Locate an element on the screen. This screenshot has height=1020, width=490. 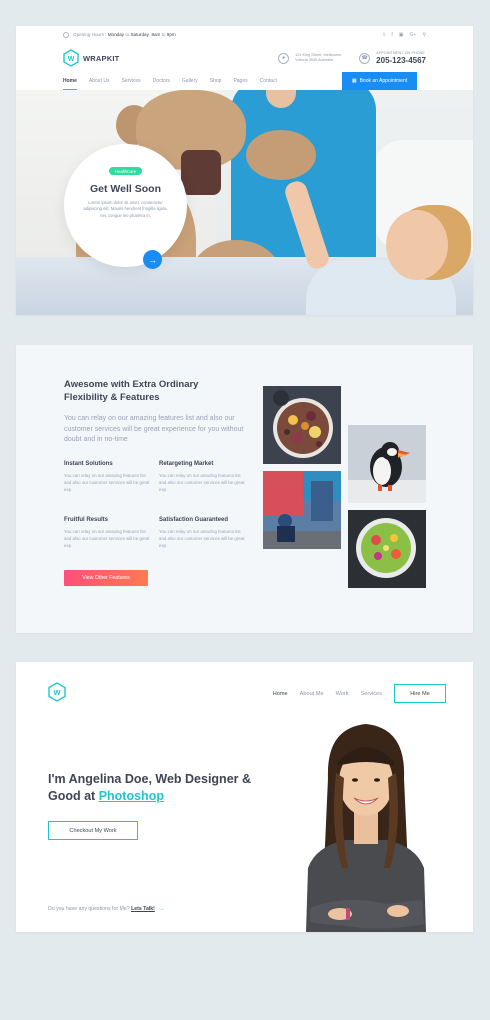
instagram-icon: ▣ is located at coordinates (401, 35).